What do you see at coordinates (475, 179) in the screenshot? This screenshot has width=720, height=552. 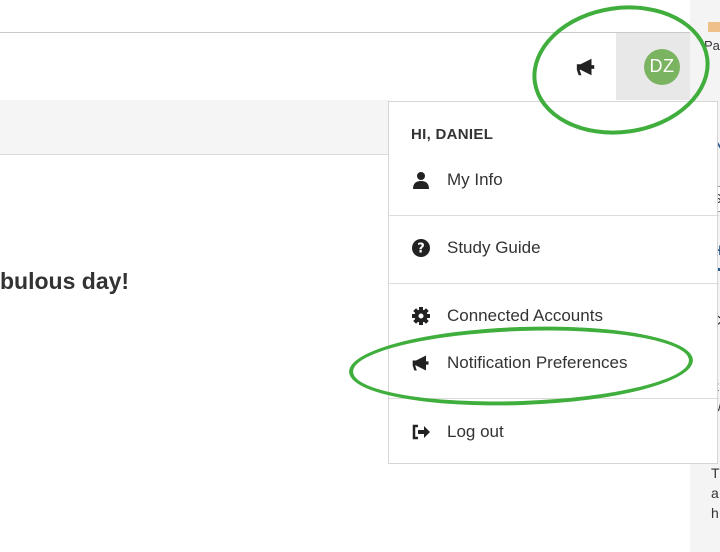 I see `menu-item-label: My Info` at bounding box center [475, 179].